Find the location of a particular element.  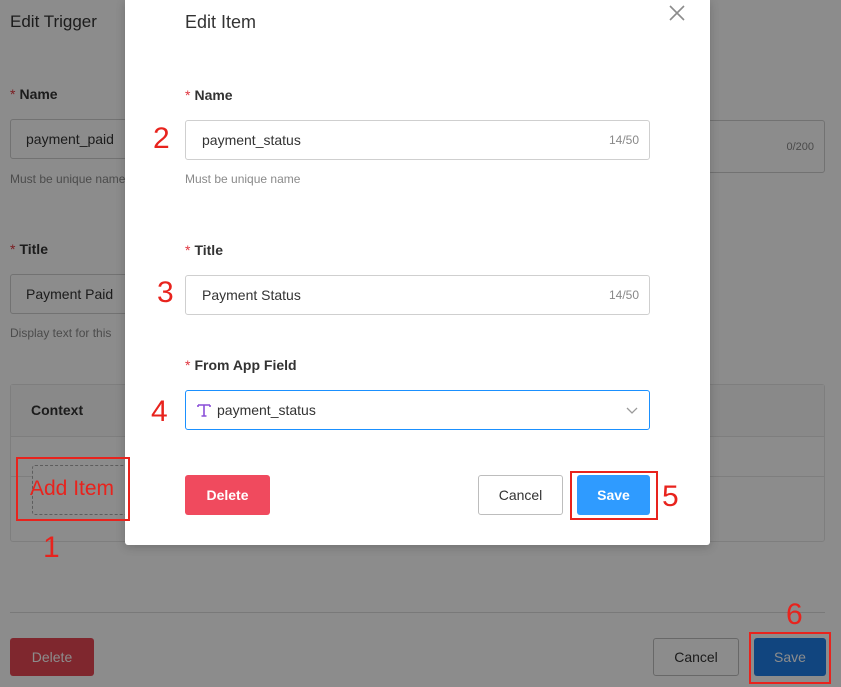

annotation-number-6: 6 is located at coordinates (794, 614).